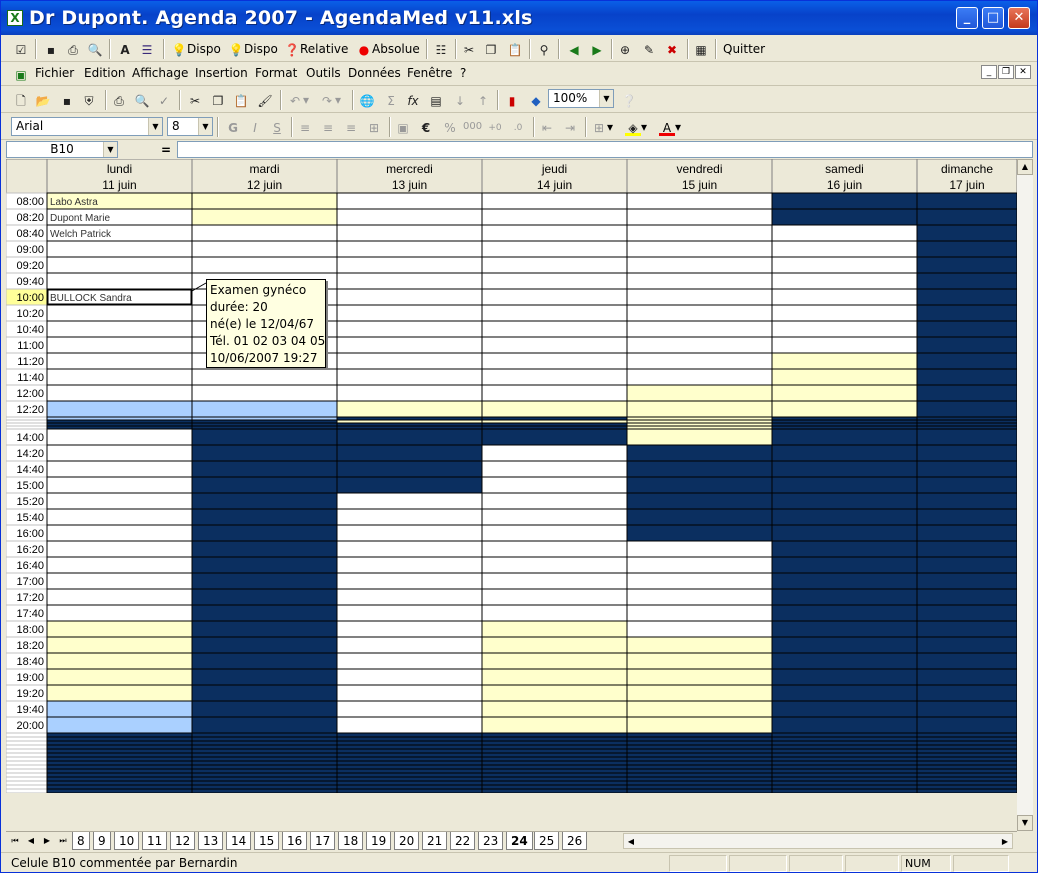  What do you see at coordinates (305, 127) in the screenshot?
I see `align-left-icon: ≡` at bounding box center [305, 127].